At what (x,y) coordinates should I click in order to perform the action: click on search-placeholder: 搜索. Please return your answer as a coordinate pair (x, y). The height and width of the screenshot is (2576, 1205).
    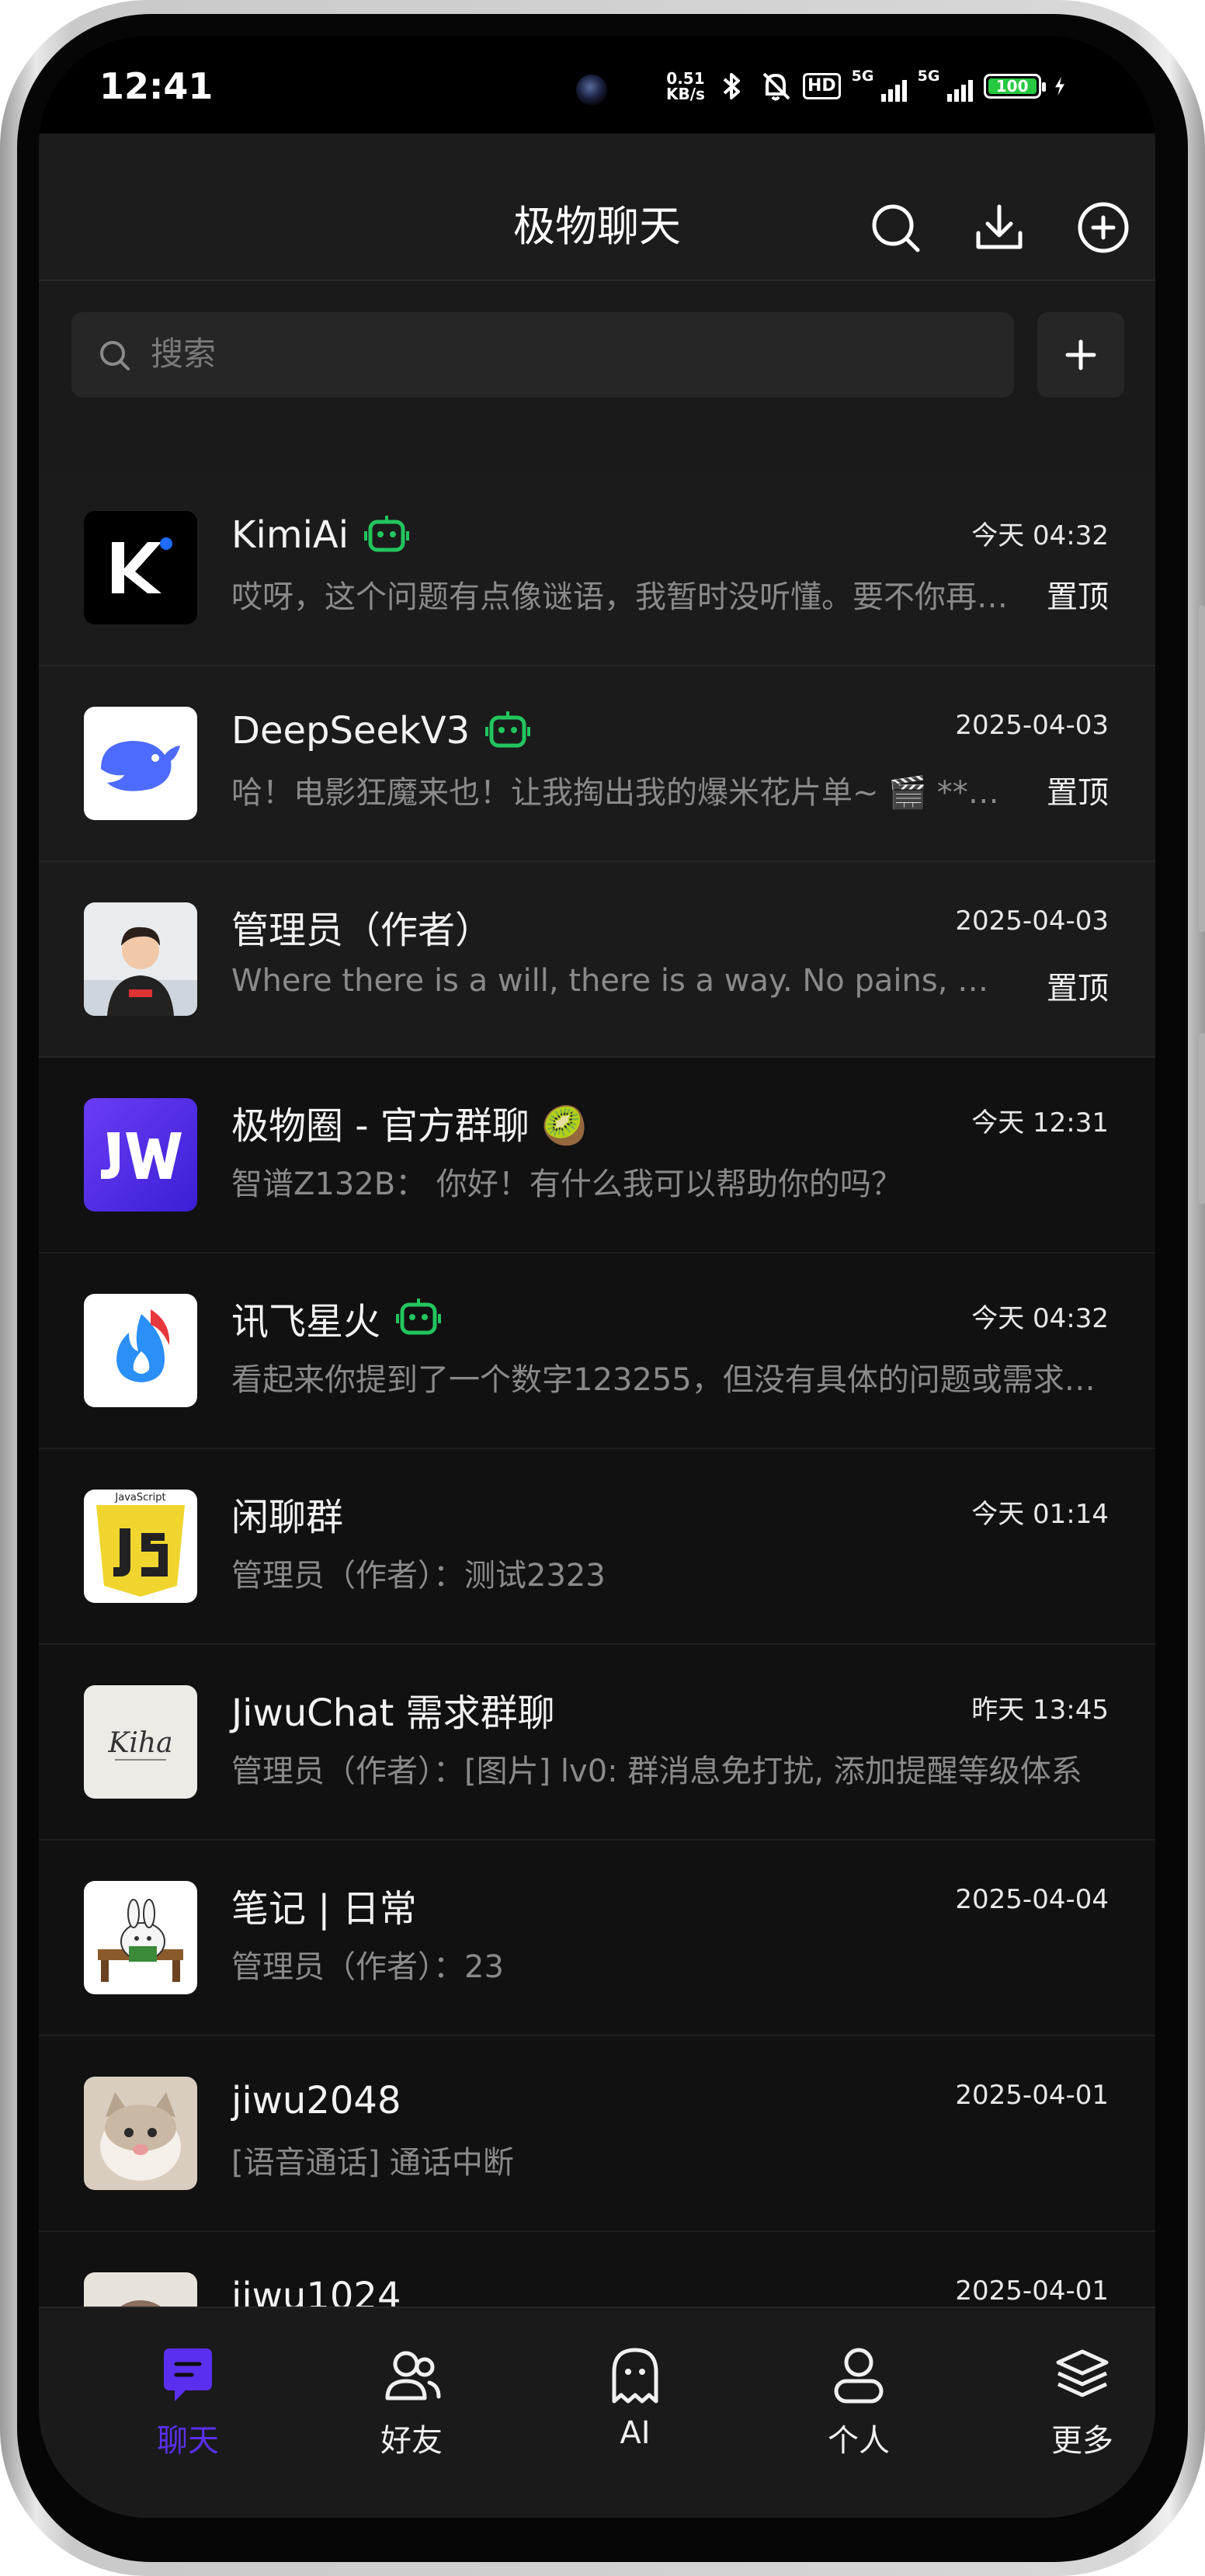
    Looking at the image, I should click on (184, 354).